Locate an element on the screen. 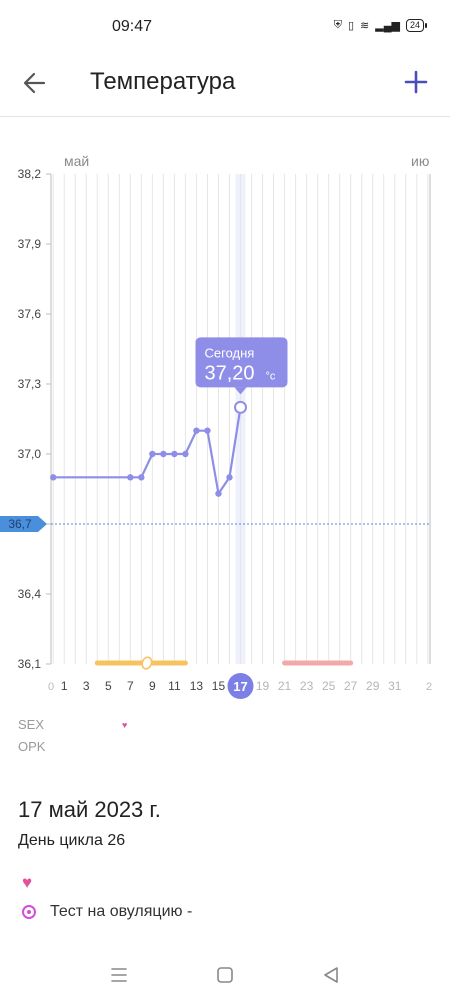  sex-heart-icon: ♥ is located at coordinates (125, 725).